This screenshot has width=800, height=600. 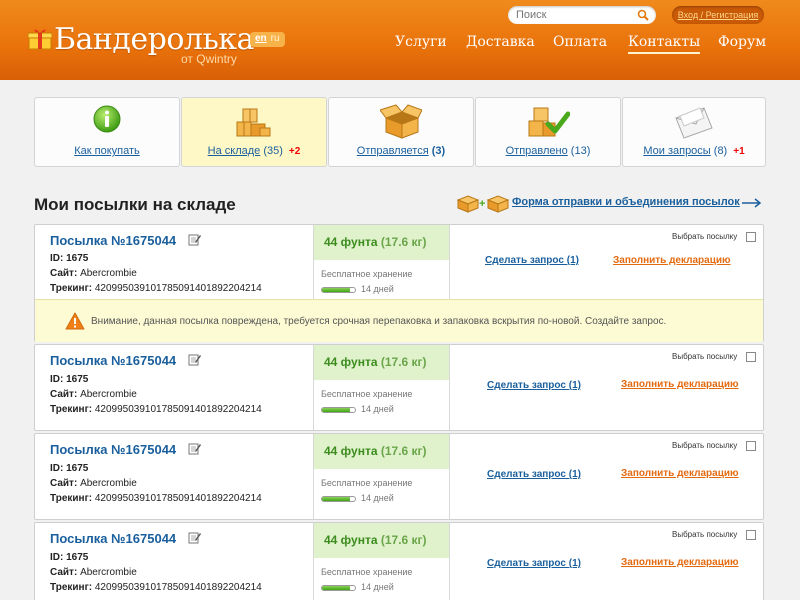 I want to click on search-box, so click(x=582, y=15).